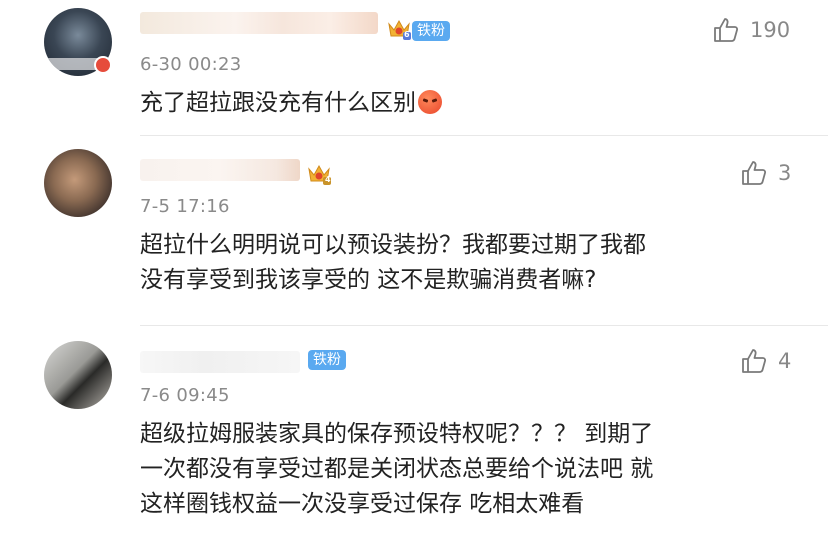 This screenshot has height=559, width=828. What do you see at coordinates (430, 102) in the screenshot?
I see `angry-emoji-icon` at bounding box center [430, 102].